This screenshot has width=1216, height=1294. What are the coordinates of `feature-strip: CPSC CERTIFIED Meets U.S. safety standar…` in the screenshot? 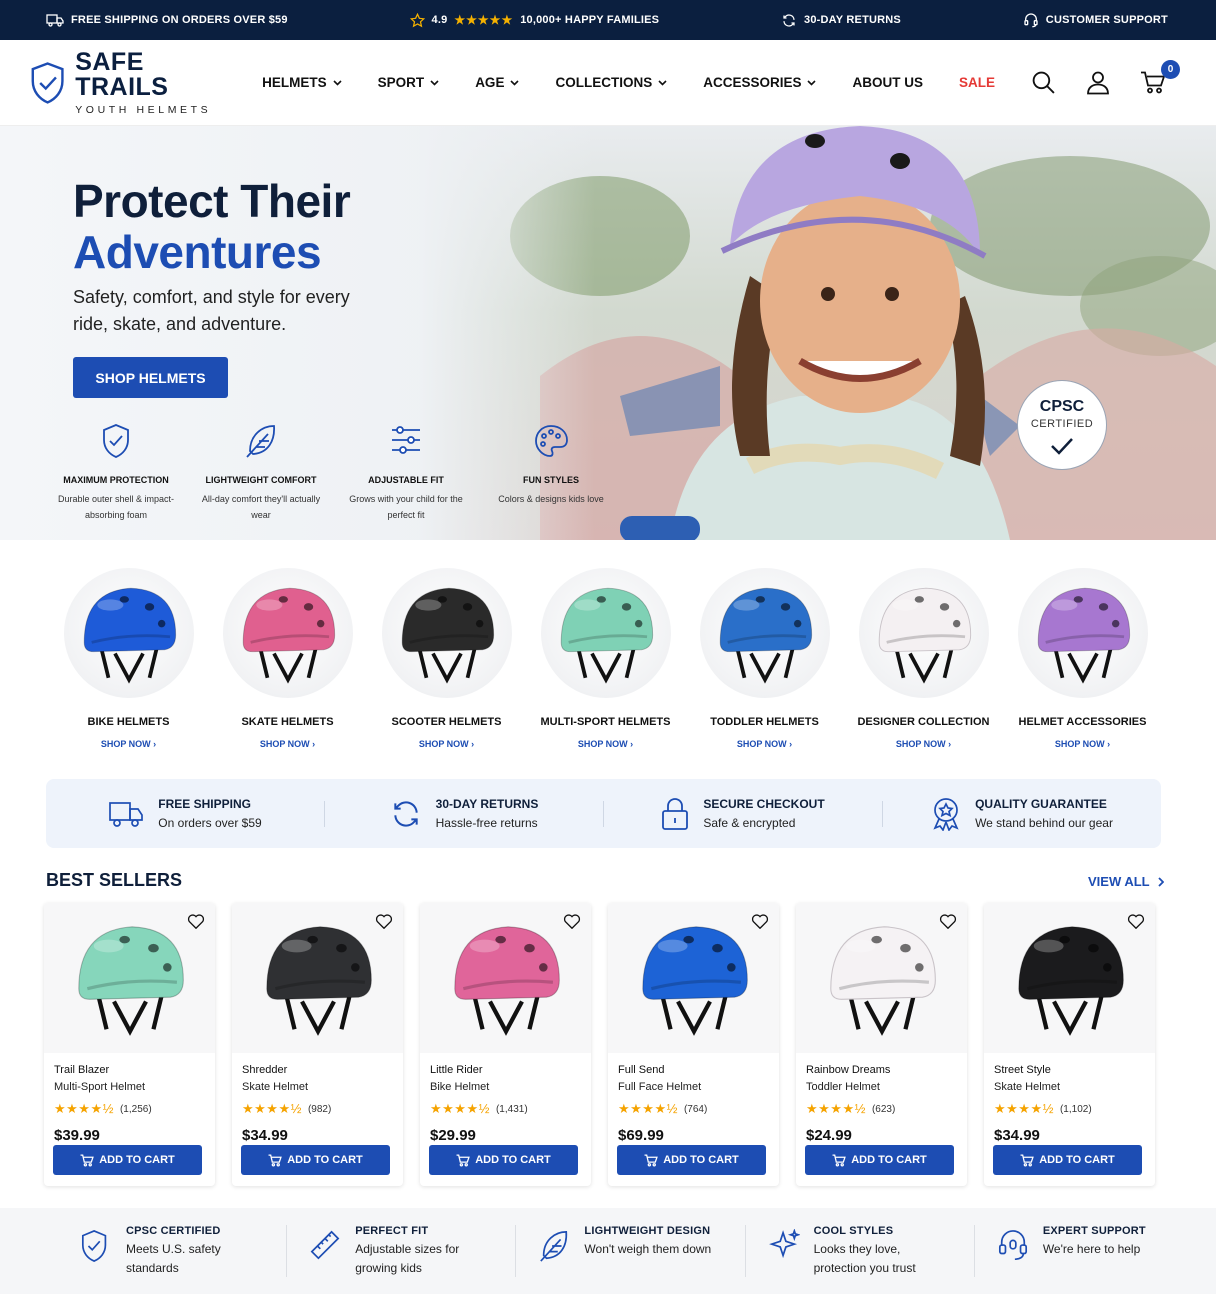 It's located at (608, 1251).